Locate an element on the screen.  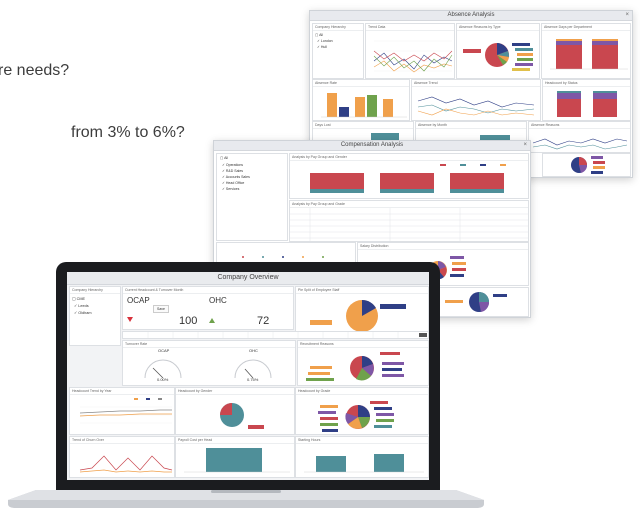
kpi-ohc-value: 72 is located at coordinates (263, 321).